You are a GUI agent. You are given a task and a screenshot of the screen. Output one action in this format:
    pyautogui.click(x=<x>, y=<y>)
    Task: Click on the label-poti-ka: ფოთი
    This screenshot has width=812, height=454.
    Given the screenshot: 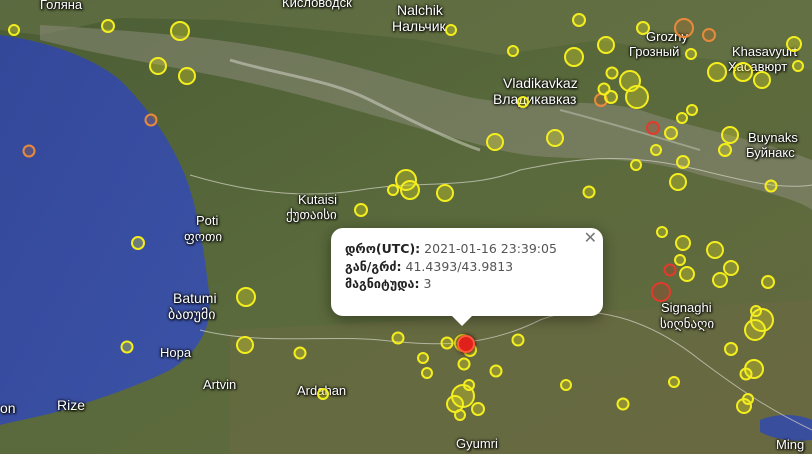 What is the action you would take?
    pyautogui.click(x=203, y=236)
    